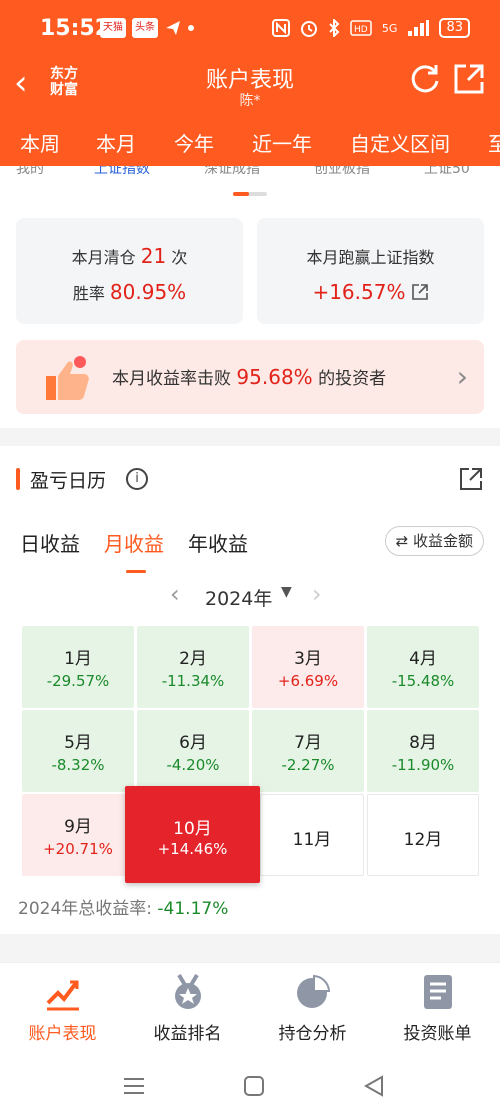 This screenshot has width=500, height=1118. Describe the element at coordinates (400, 142) in the screenshot. I see `tab-custom-range: 自定义区间` at that location.